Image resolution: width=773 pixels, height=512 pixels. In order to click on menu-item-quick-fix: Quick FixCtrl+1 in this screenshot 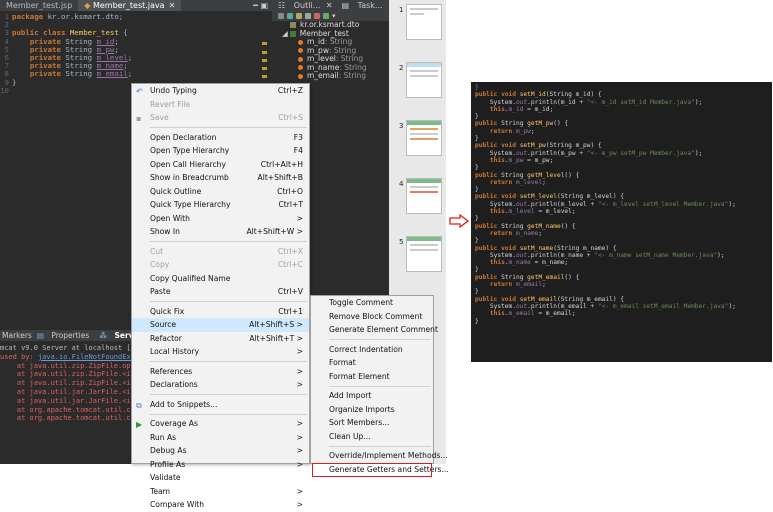, I will do `click(220, 312)`.